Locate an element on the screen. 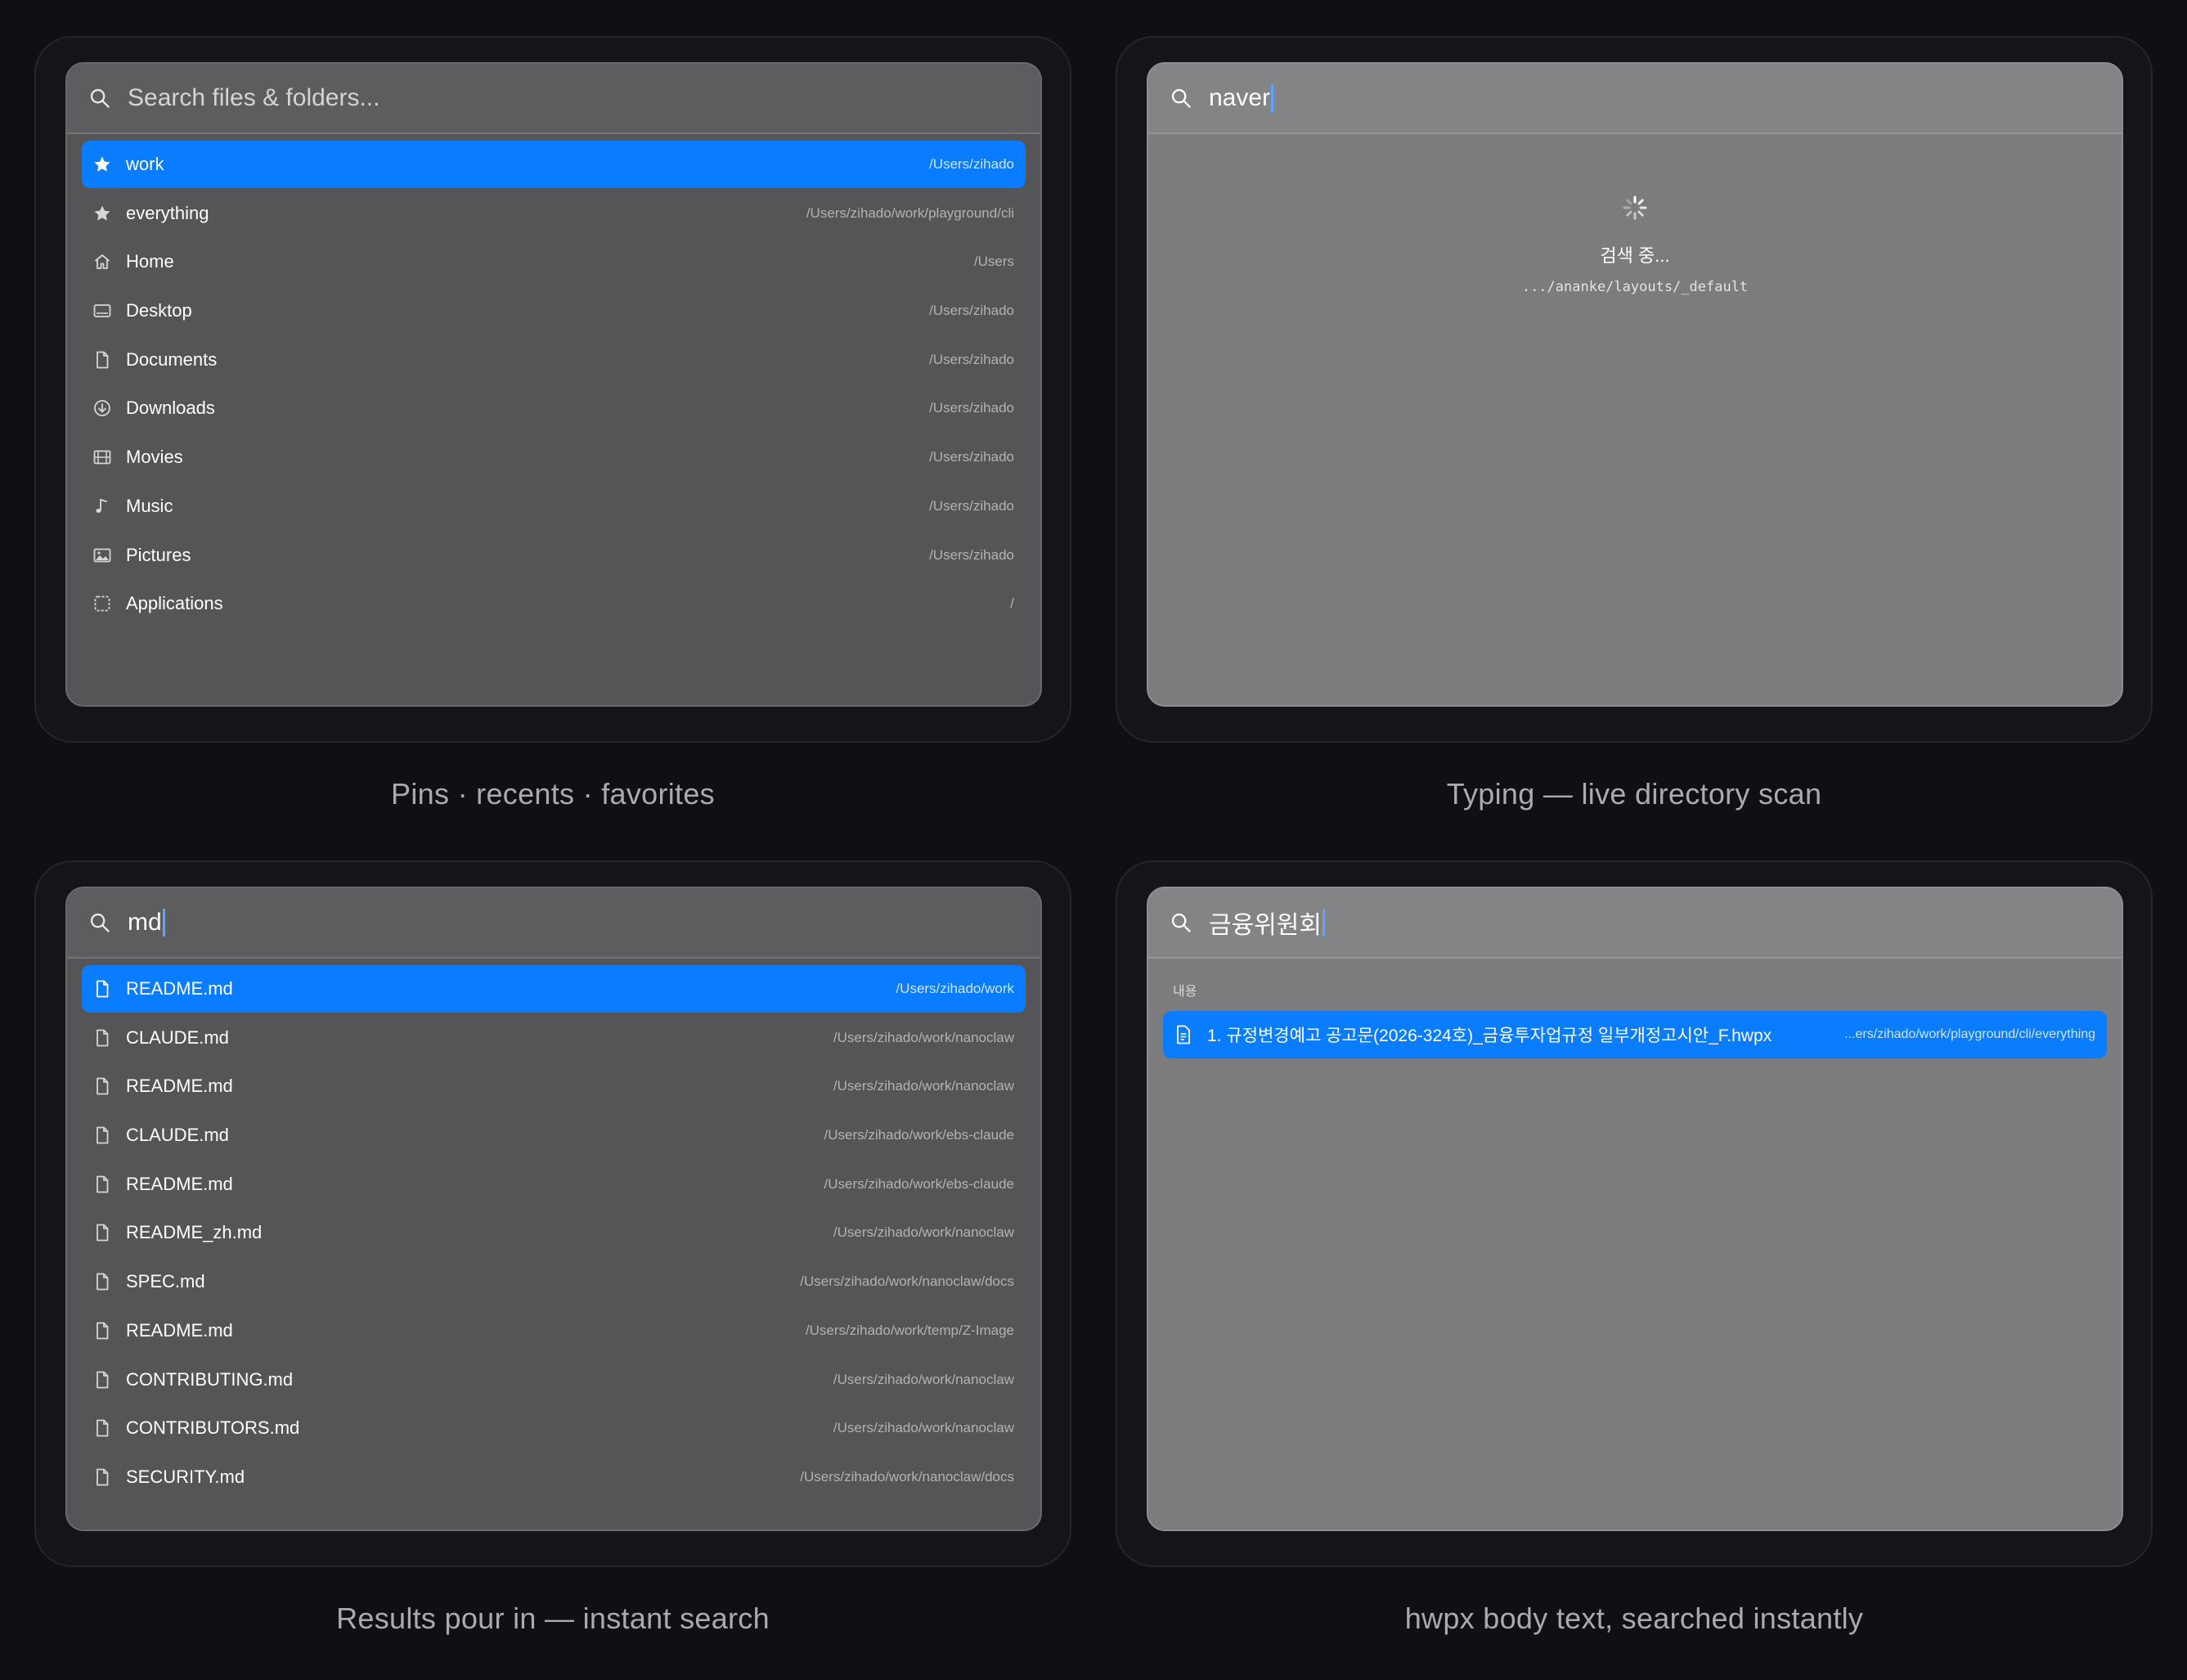  item-name: SECURITY.md is located at coordinates (185, 1476).